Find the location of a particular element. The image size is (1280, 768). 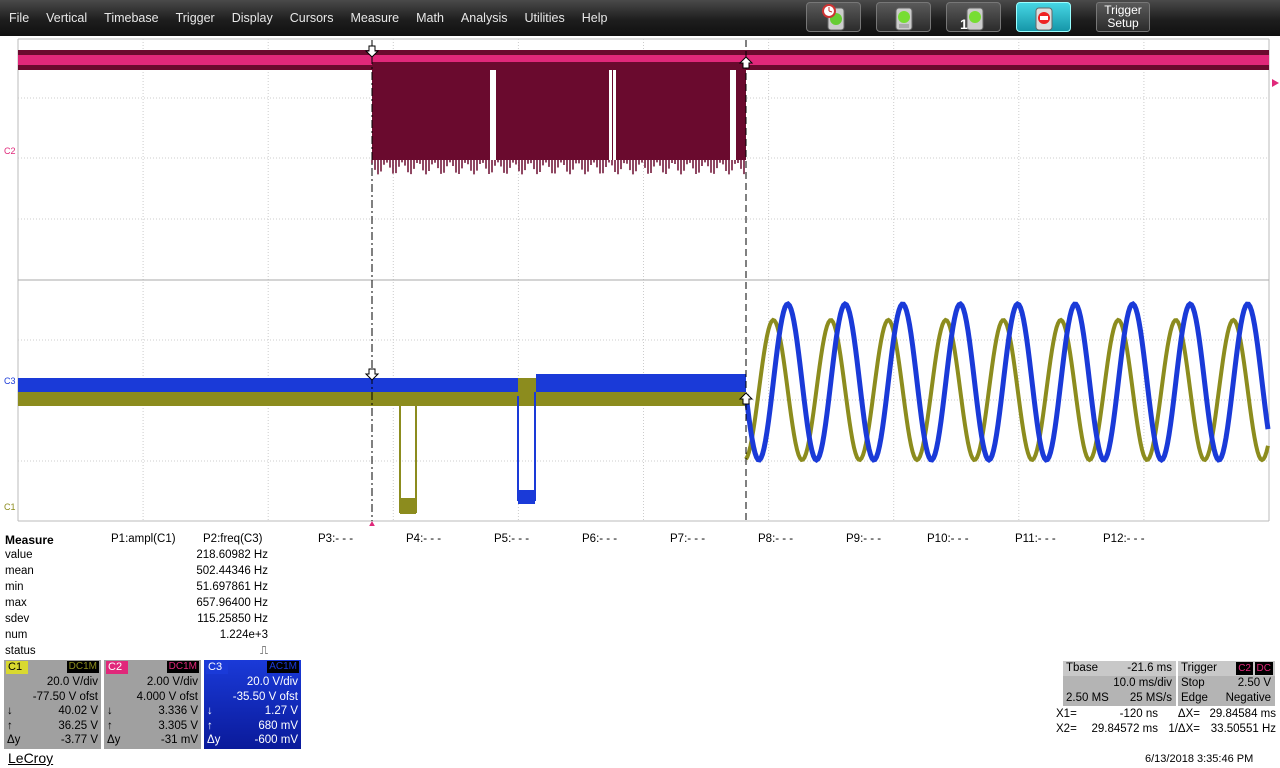

trigger-box: Trigger C2 DC Stop 2.50 V Edge Negative is located at coordinates (1226, 683).